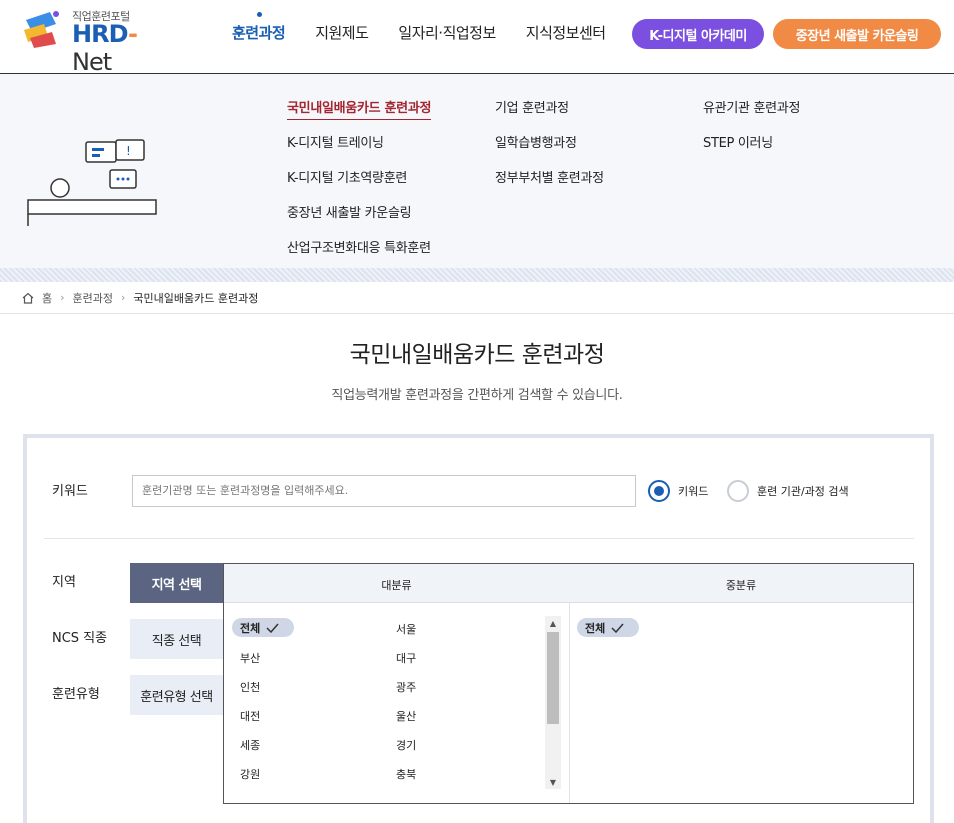 This screenshot has height=823, width=954. I want to click on radio-keyword: 키워드, so click(678, 491).